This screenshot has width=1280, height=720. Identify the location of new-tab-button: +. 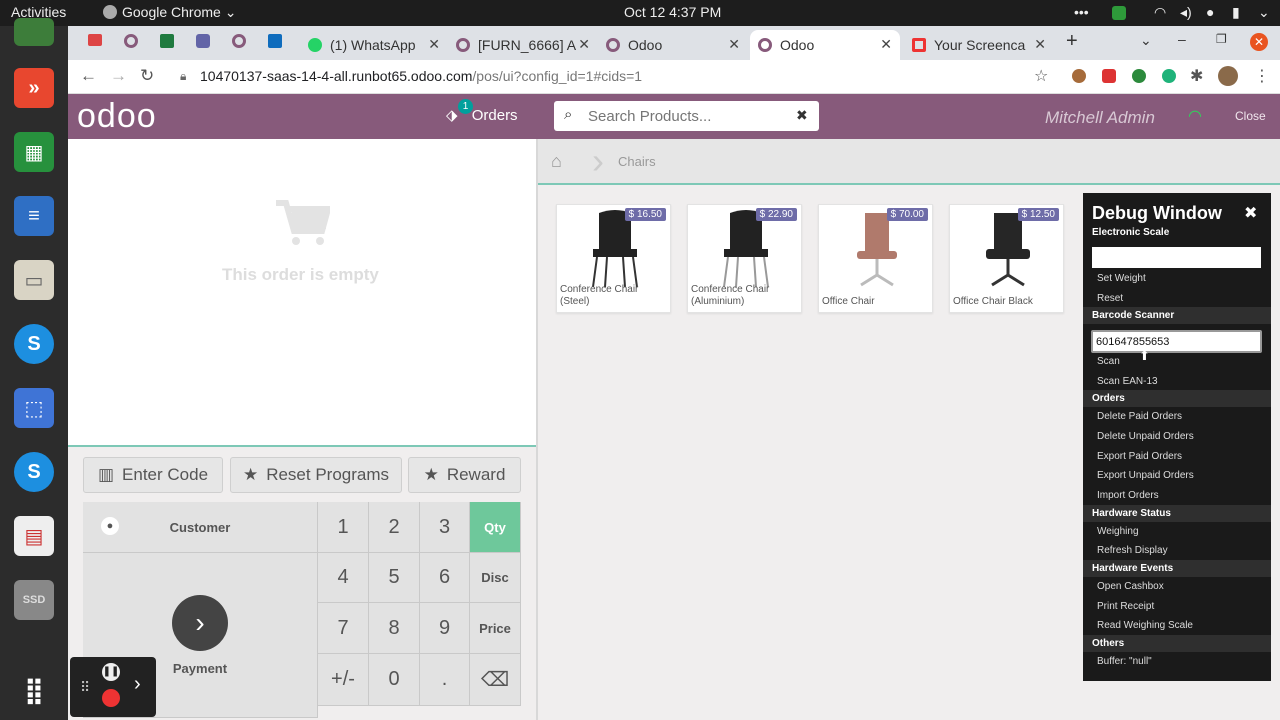
(1072, 41).